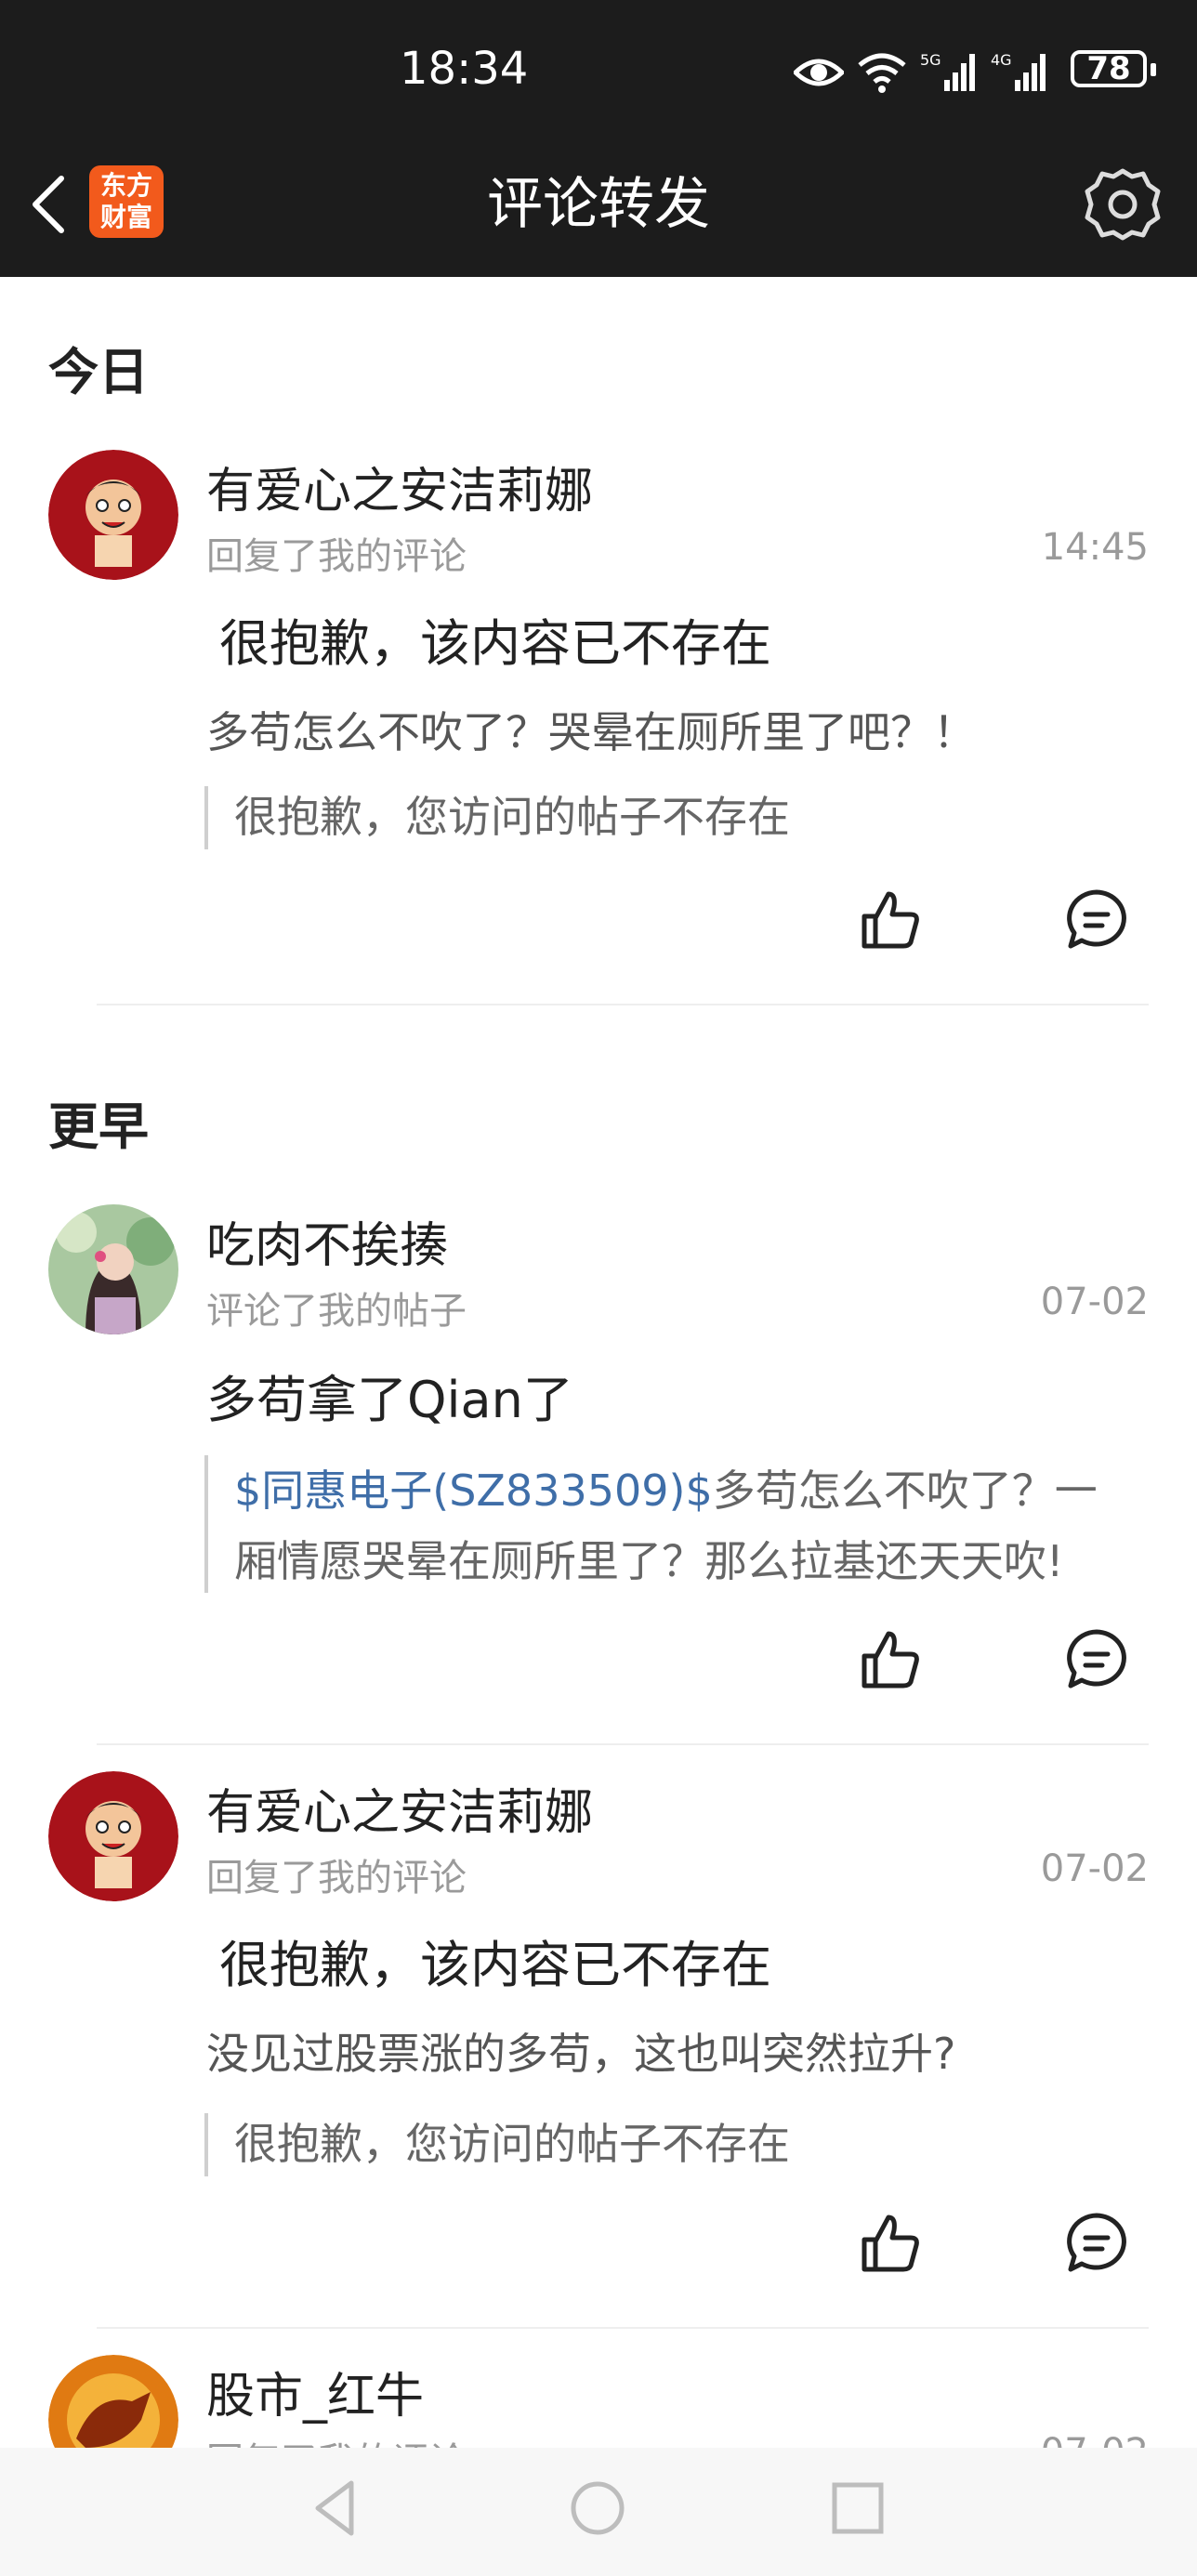 The image size is (1197, 2576). I want to click on section-title-earlier: 更早, so click(98, 1126).